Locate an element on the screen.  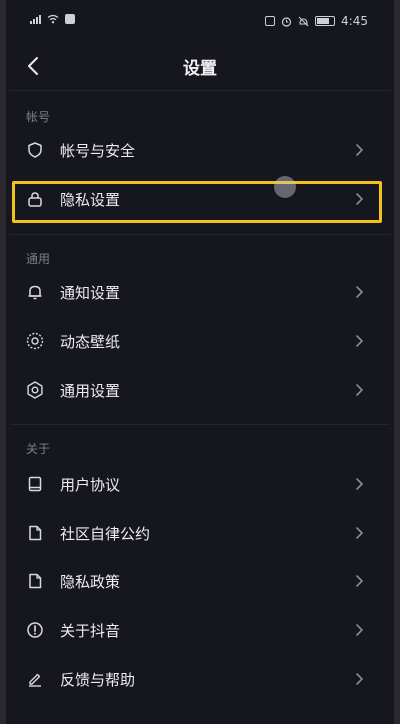
signal-icon is located at coordinates (35, 19).